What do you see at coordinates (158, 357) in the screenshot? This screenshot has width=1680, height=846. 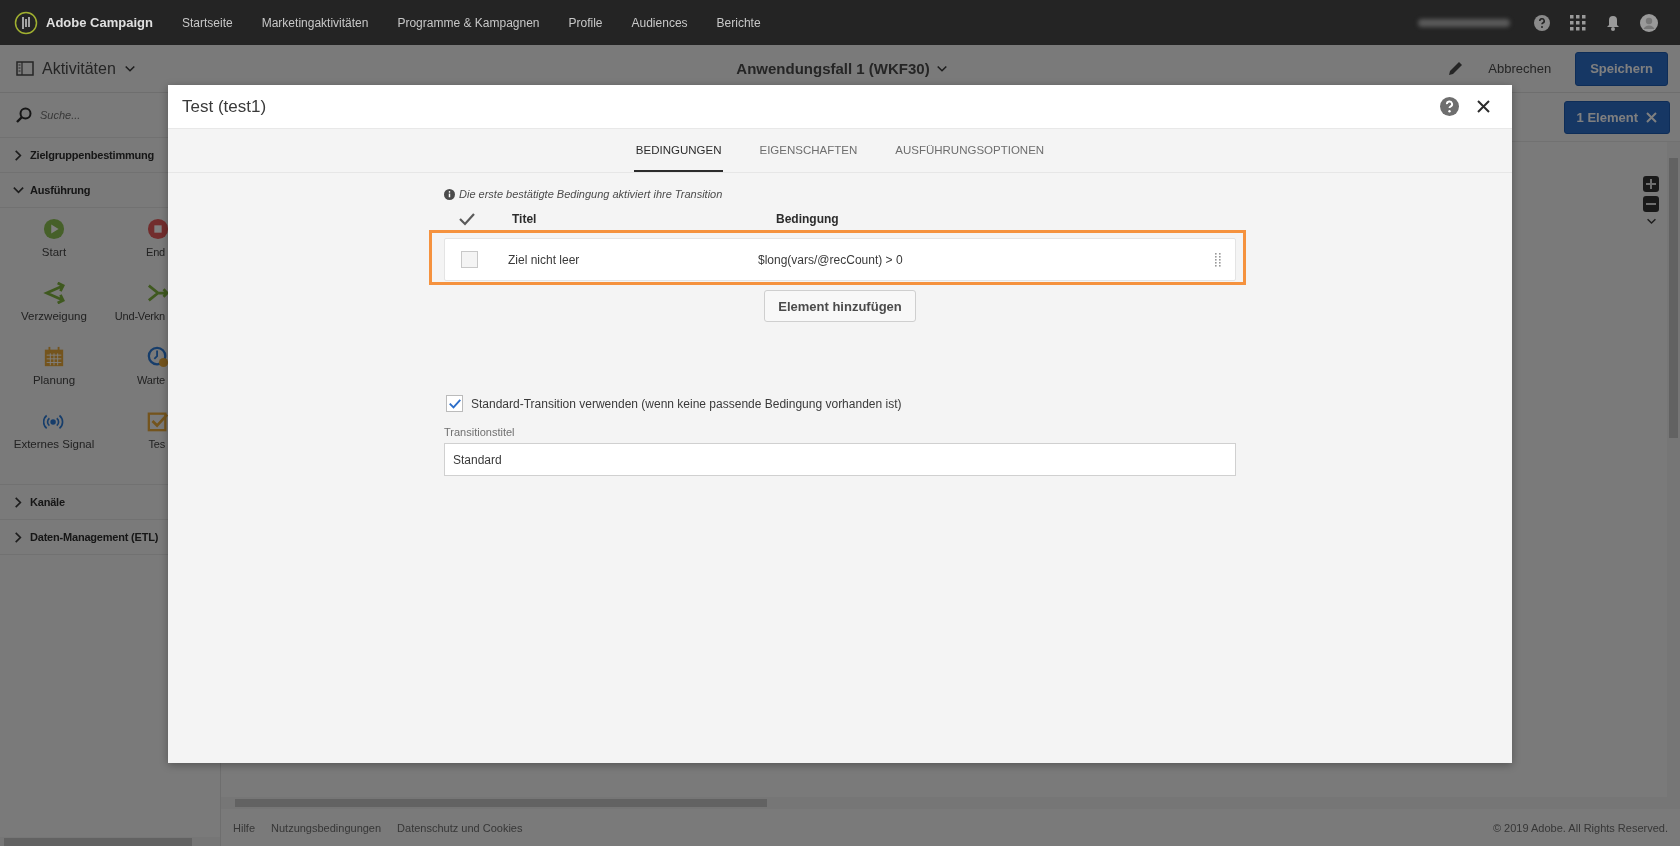 I see `clock-icon` at bounding box center [158, 357].